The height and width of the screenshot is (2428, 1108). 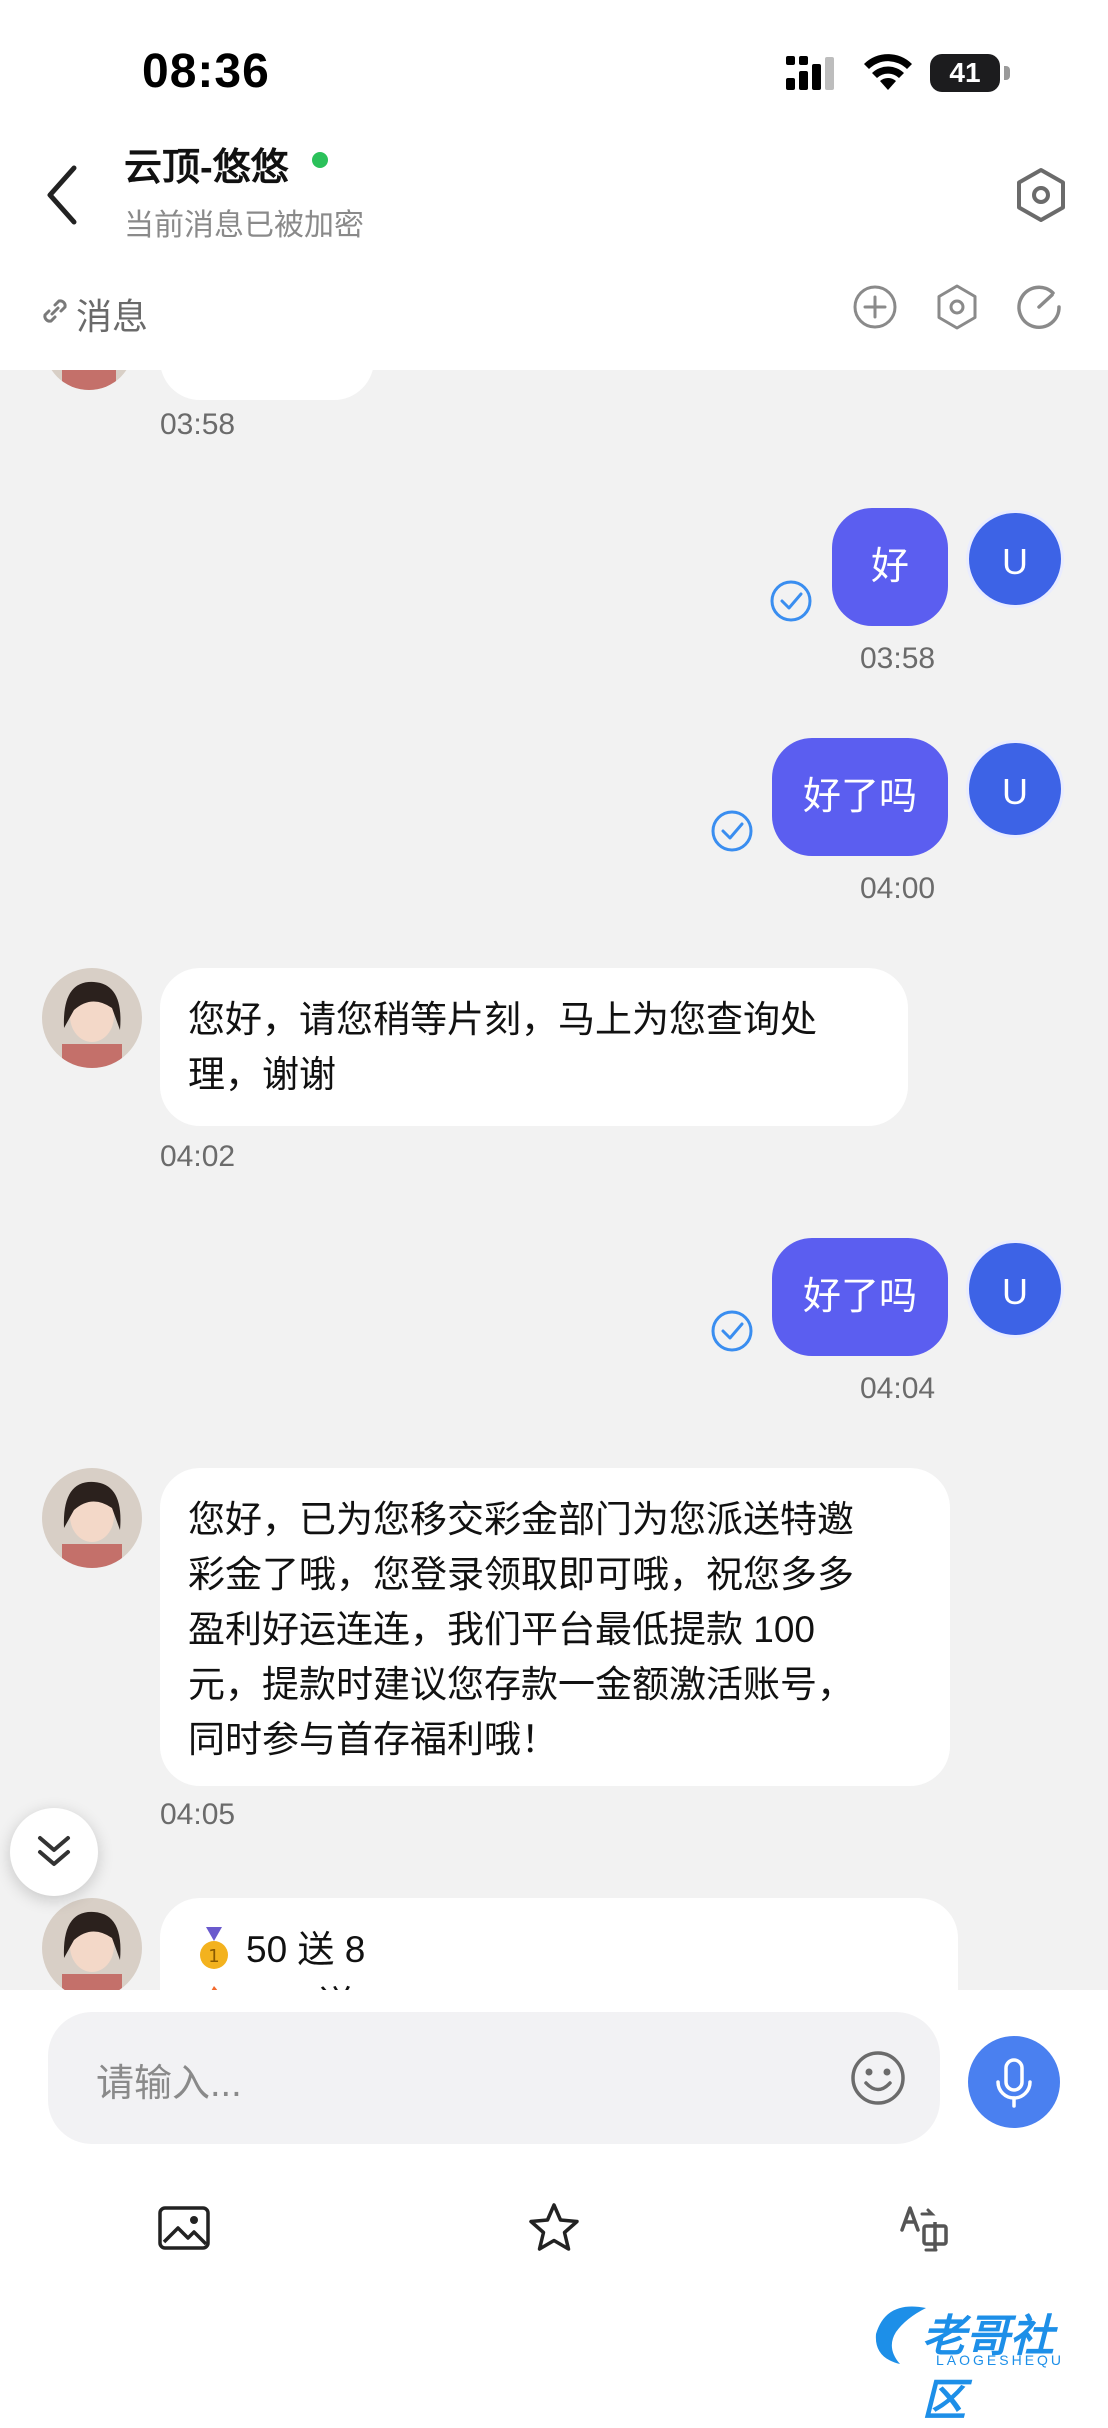 What do you see at coordinates (206, 71) in the screenshot?
I see `status-time: 08:36` at bounding box center [206, 71].